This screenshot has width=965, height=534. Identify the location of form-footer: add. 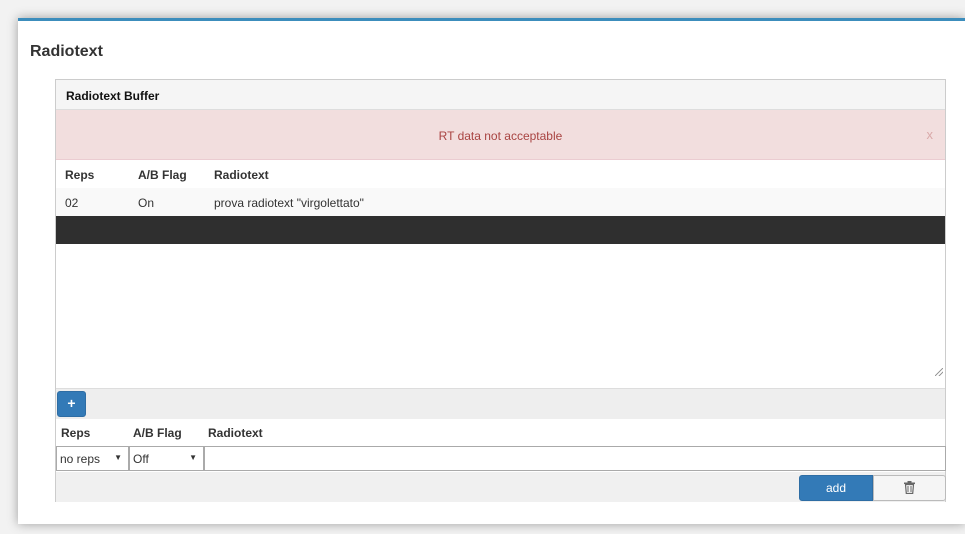
(501, 487).